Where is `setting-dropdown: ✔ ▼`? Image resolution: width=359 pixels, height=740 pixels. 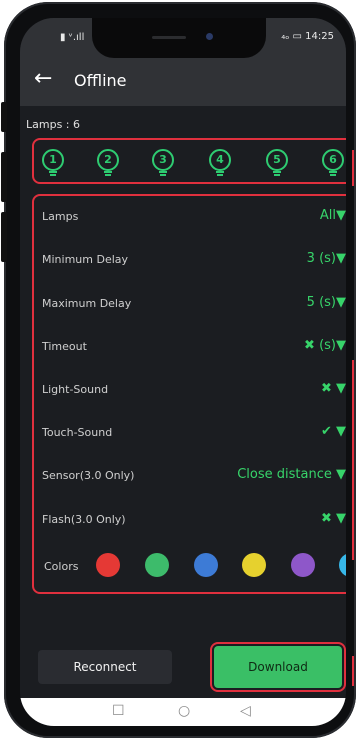
setting-dropdown: ✔ ▼ is located at coordinates (333, 431).